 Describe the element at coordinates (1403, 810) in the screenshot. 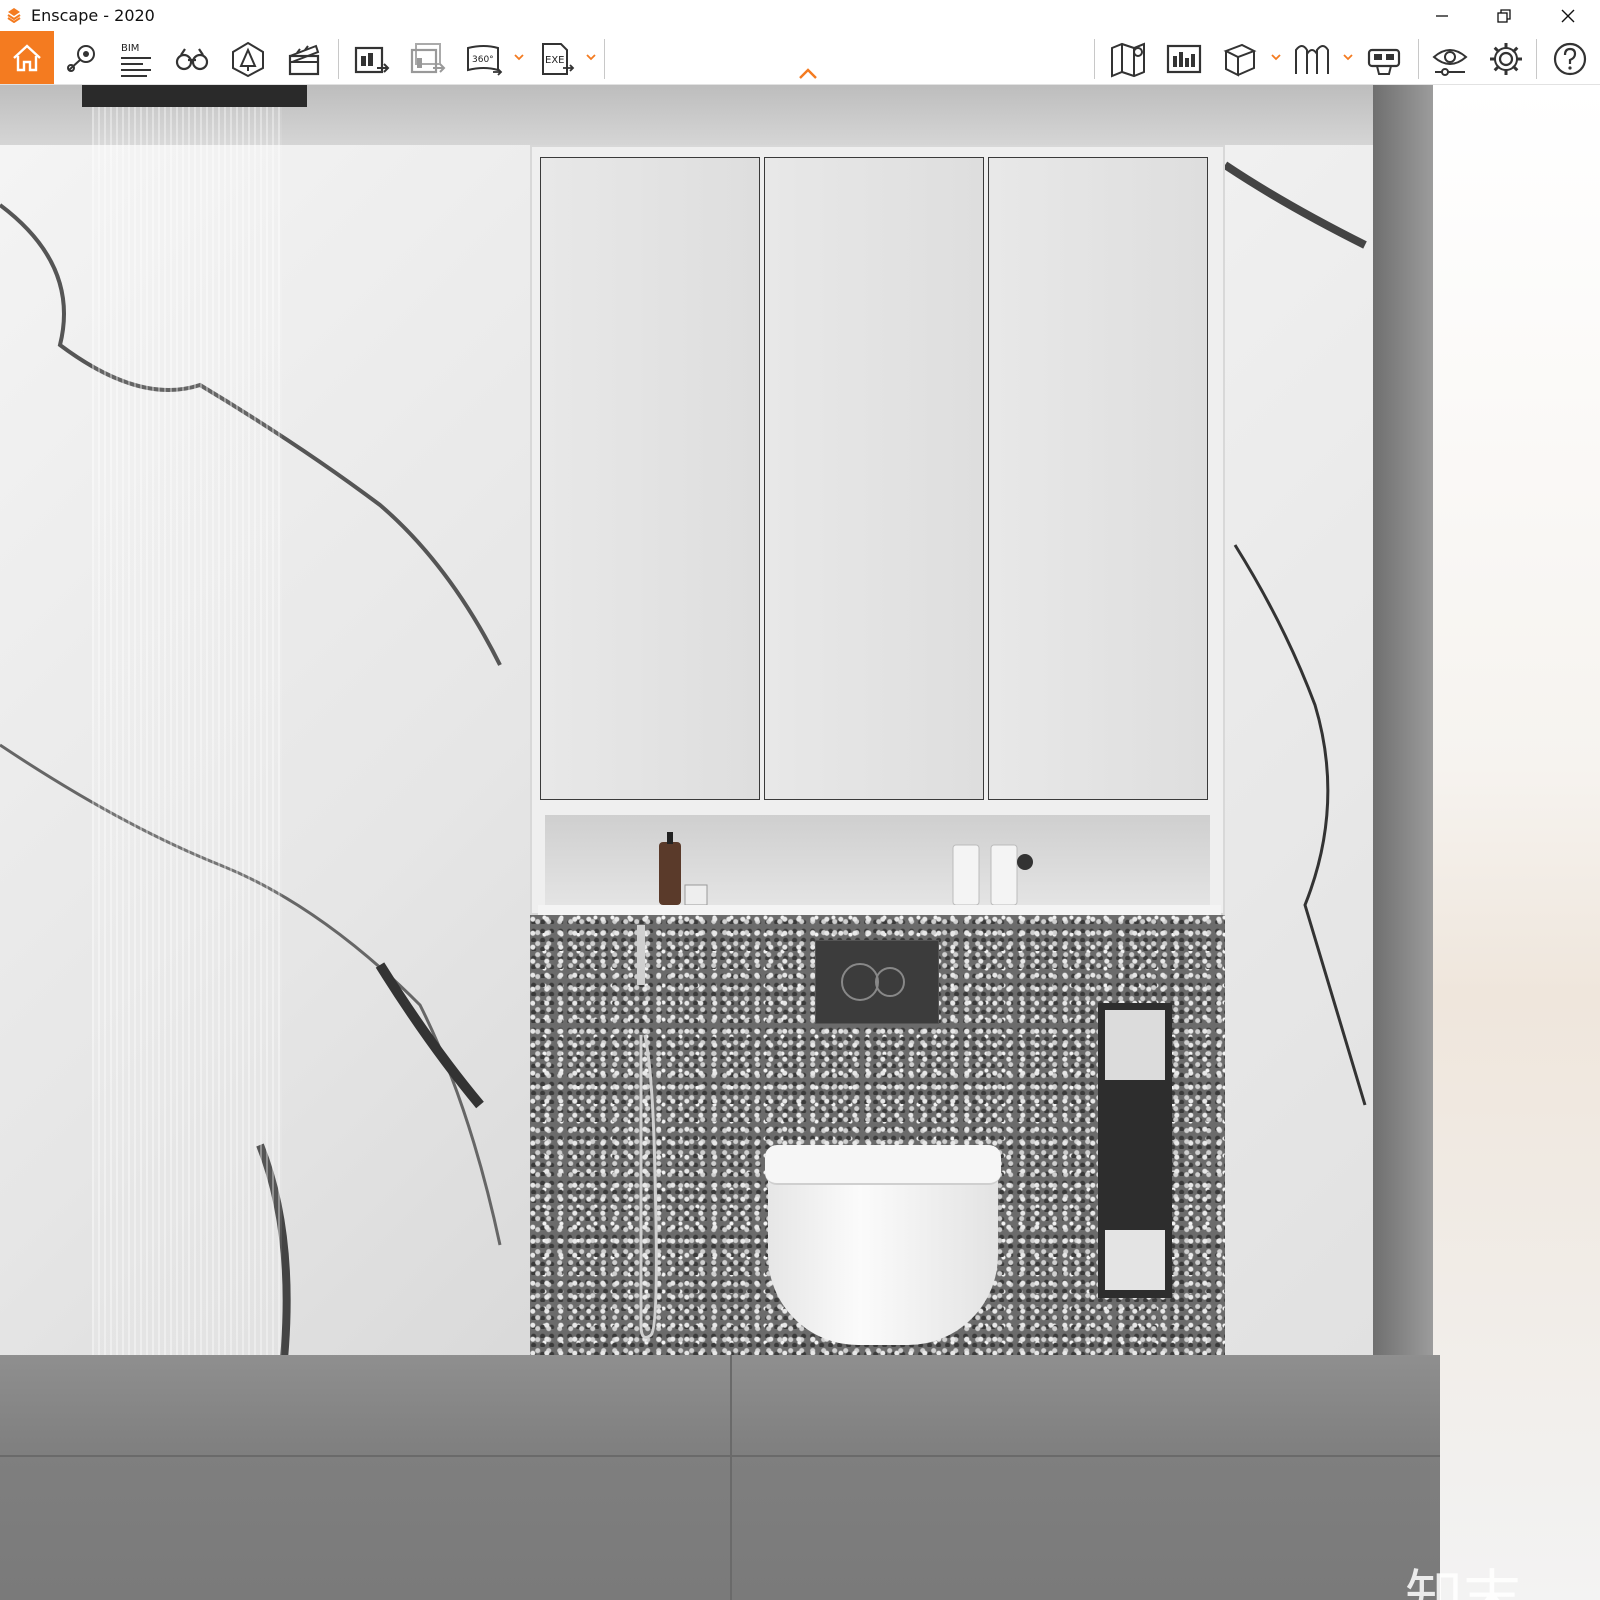

I see `window-frame` at that location.